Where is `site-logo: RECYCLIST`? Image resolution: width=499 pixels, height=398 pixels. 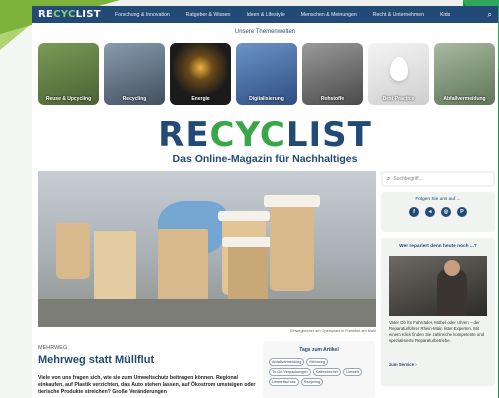
site-logo: RECYCLIST is located at coordinates (265, 135).